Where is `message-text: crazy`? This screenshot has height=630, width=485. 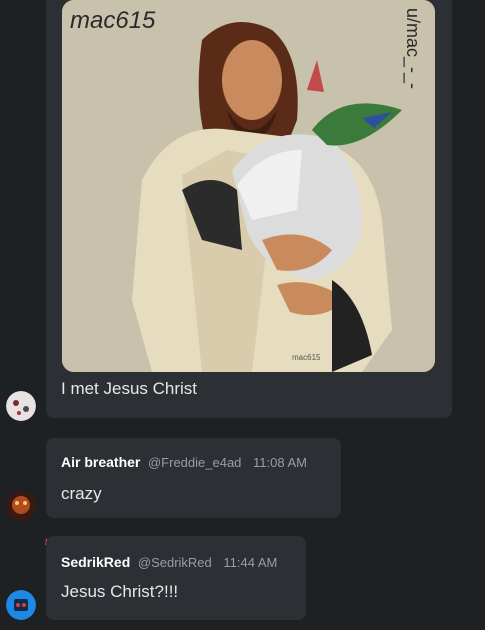 message-text: crazy is located at coordinates (81, 493).